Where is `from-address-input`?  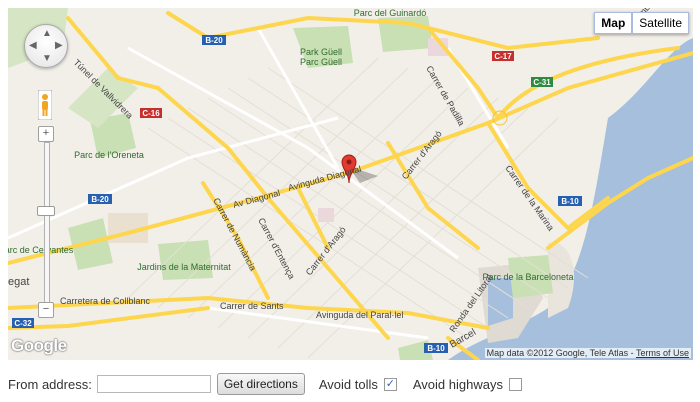
from-address-input is located at coordinates (153, 384).